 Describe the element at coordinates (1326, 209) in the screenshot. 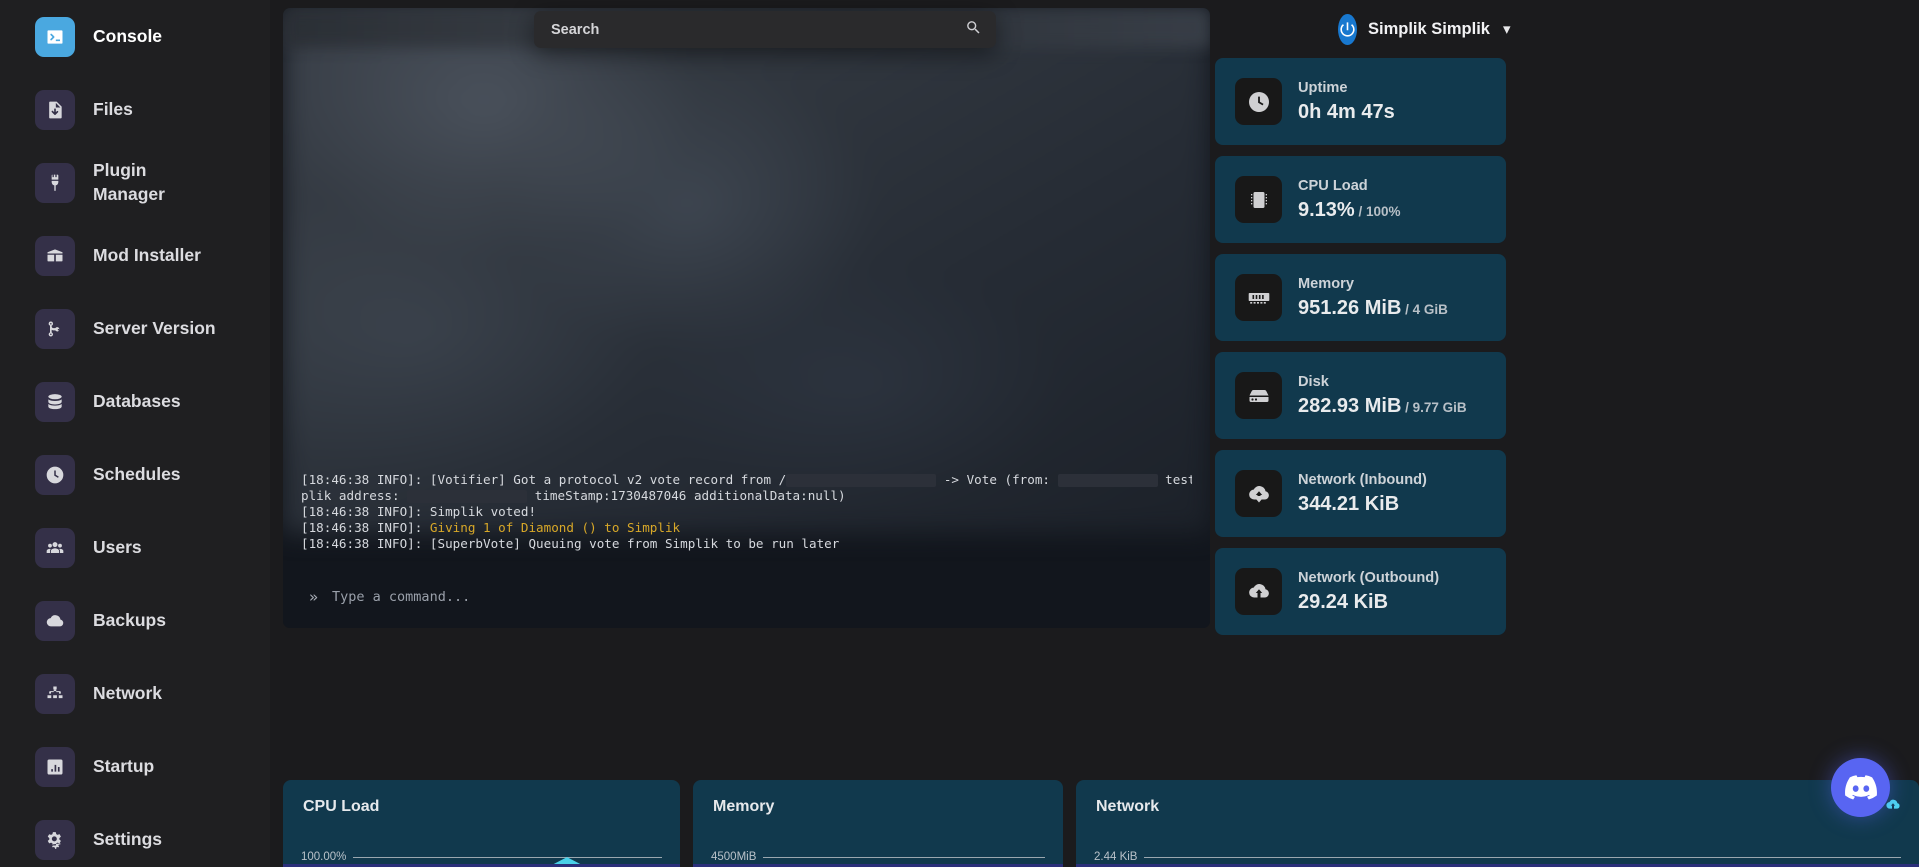

I see `stat-value-main: 9.13%` at that location.